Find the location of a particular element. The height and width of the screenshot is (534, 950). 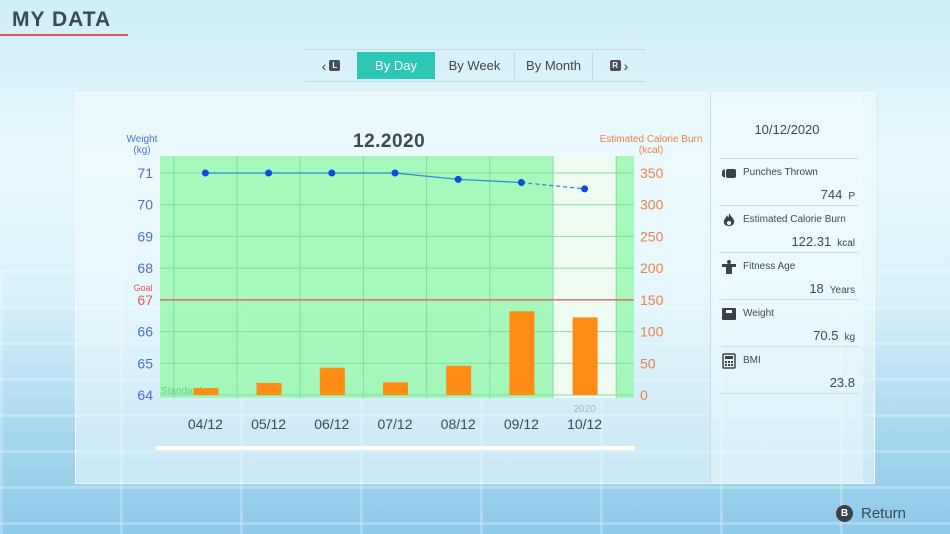

stat-value: 744 P is located at coordinates (838, 194).